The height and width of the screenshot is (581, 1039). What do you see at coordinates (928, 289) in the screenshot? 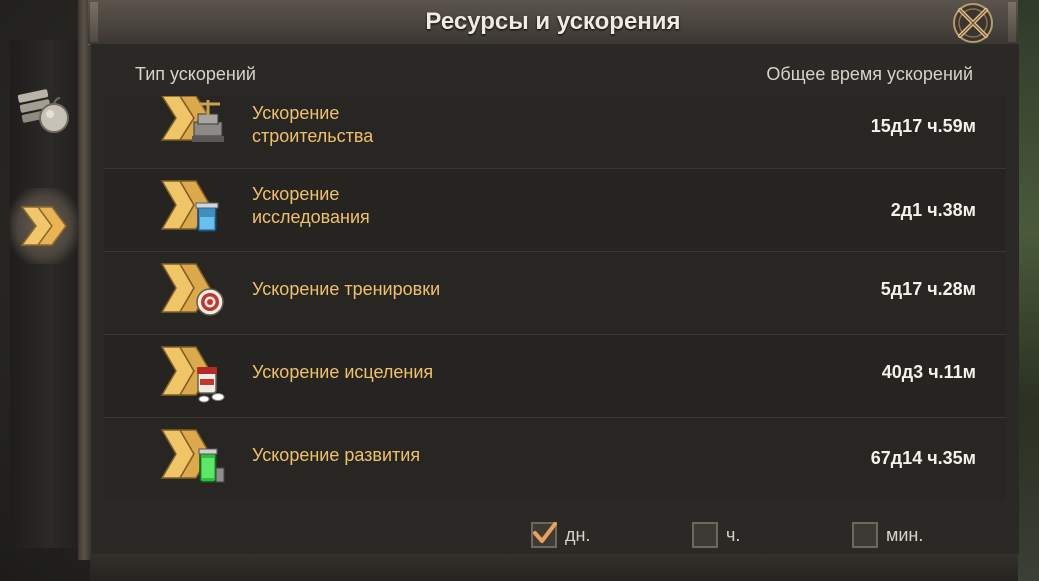
I see `speedup-total-time: 5д17 ч.28м` at bounding box center [928, 289].